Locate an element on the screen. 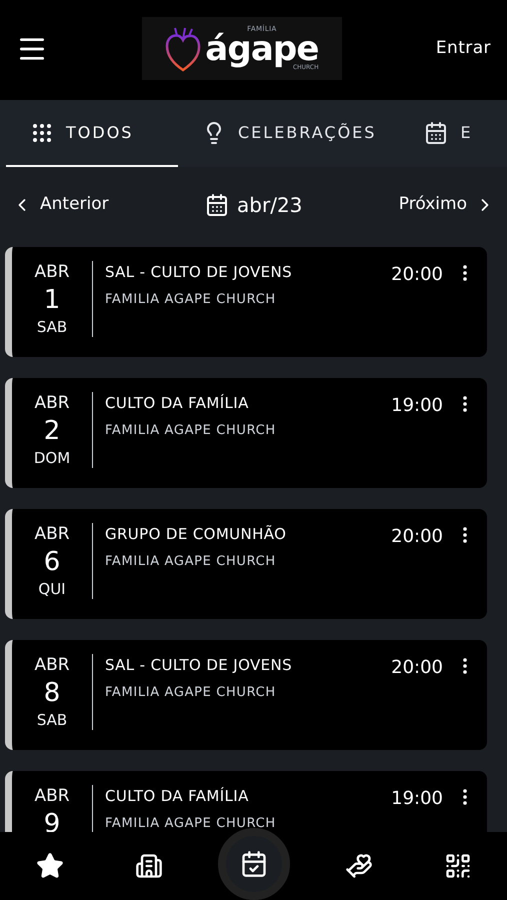 This screenshot has height=900, width=507. event-card: ABR 2 DOM CULTO DA FAMÍLIA FAMILIA AGAPE CHURCH 19:00 is located at coordinates (246, 433).